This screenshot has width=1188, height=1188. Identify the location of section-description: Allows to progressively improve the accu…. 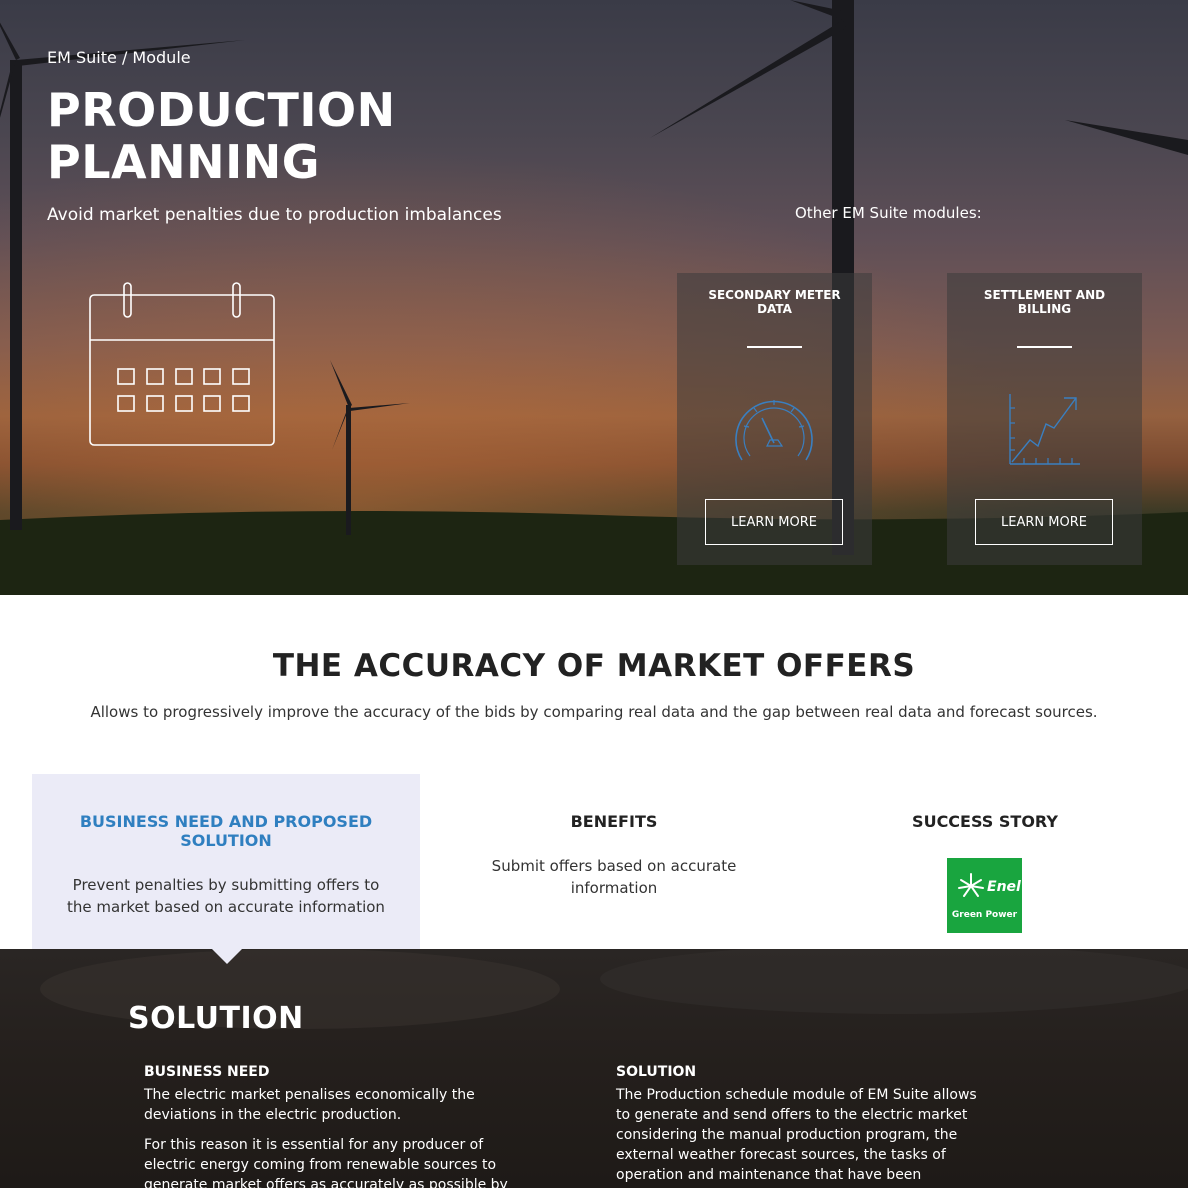
(594, 712).